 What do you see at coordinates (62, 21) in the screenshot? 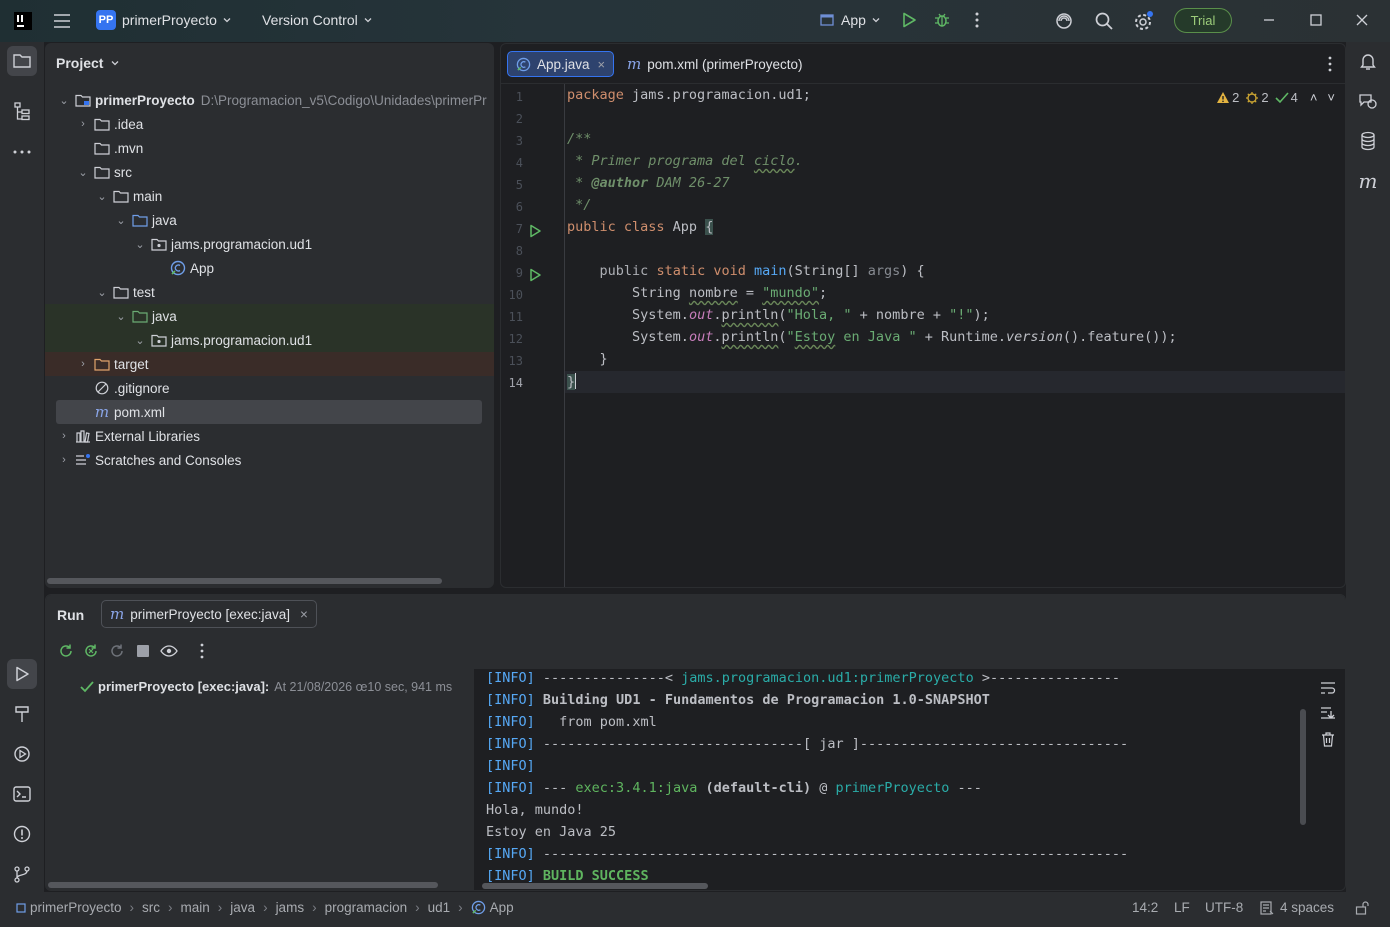
I see `main-menu-icon` at bounding box center [62, 21].